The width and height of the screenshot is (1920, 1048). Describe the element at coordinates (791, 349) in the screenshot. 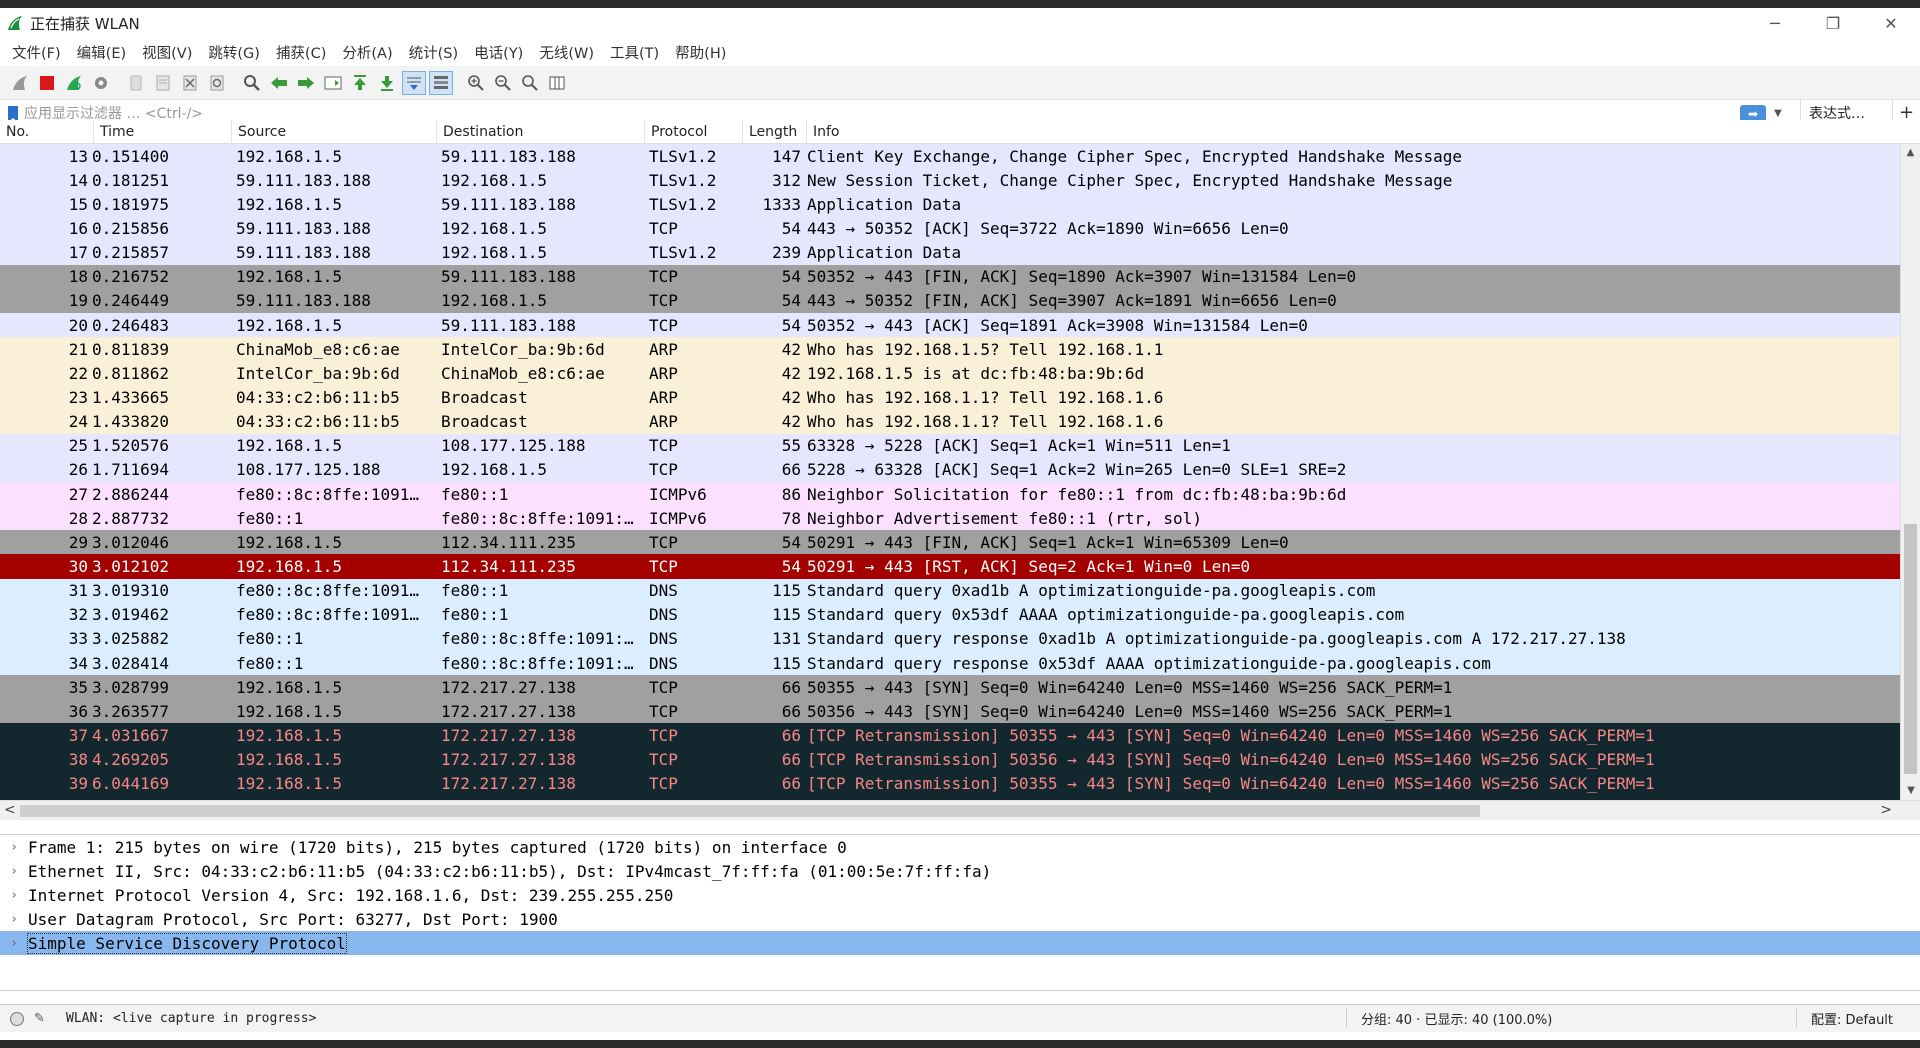

I see `packet-length: 42` at that location.